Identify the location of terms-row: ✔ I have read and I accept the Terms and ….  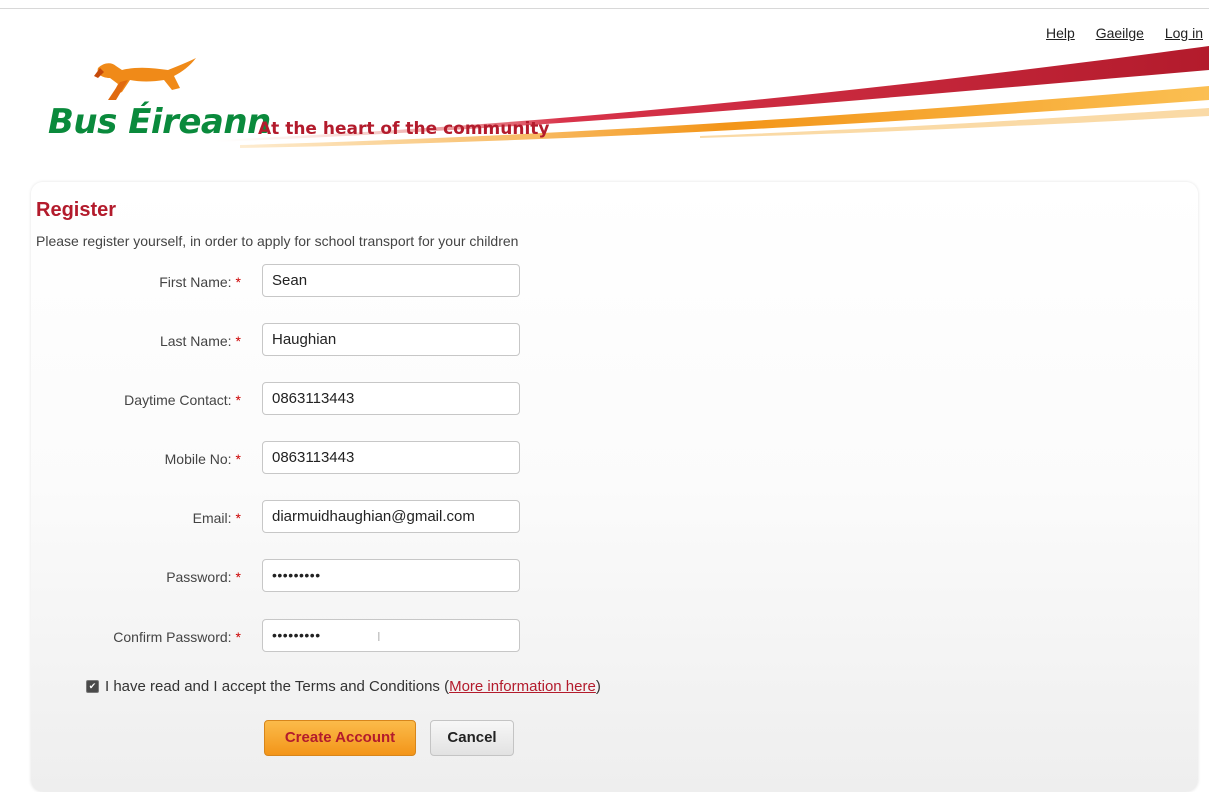
(343, 686).